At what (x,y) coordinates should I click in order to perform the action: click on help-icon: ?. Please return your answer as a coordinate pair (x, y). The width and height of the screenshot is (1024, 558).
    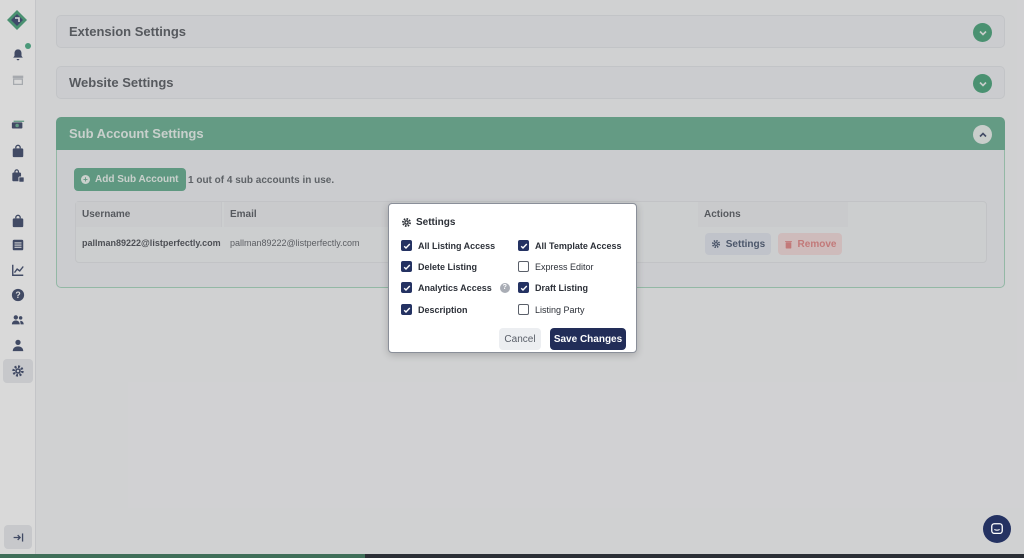
    Looking at the image, I should click on (504, 287).